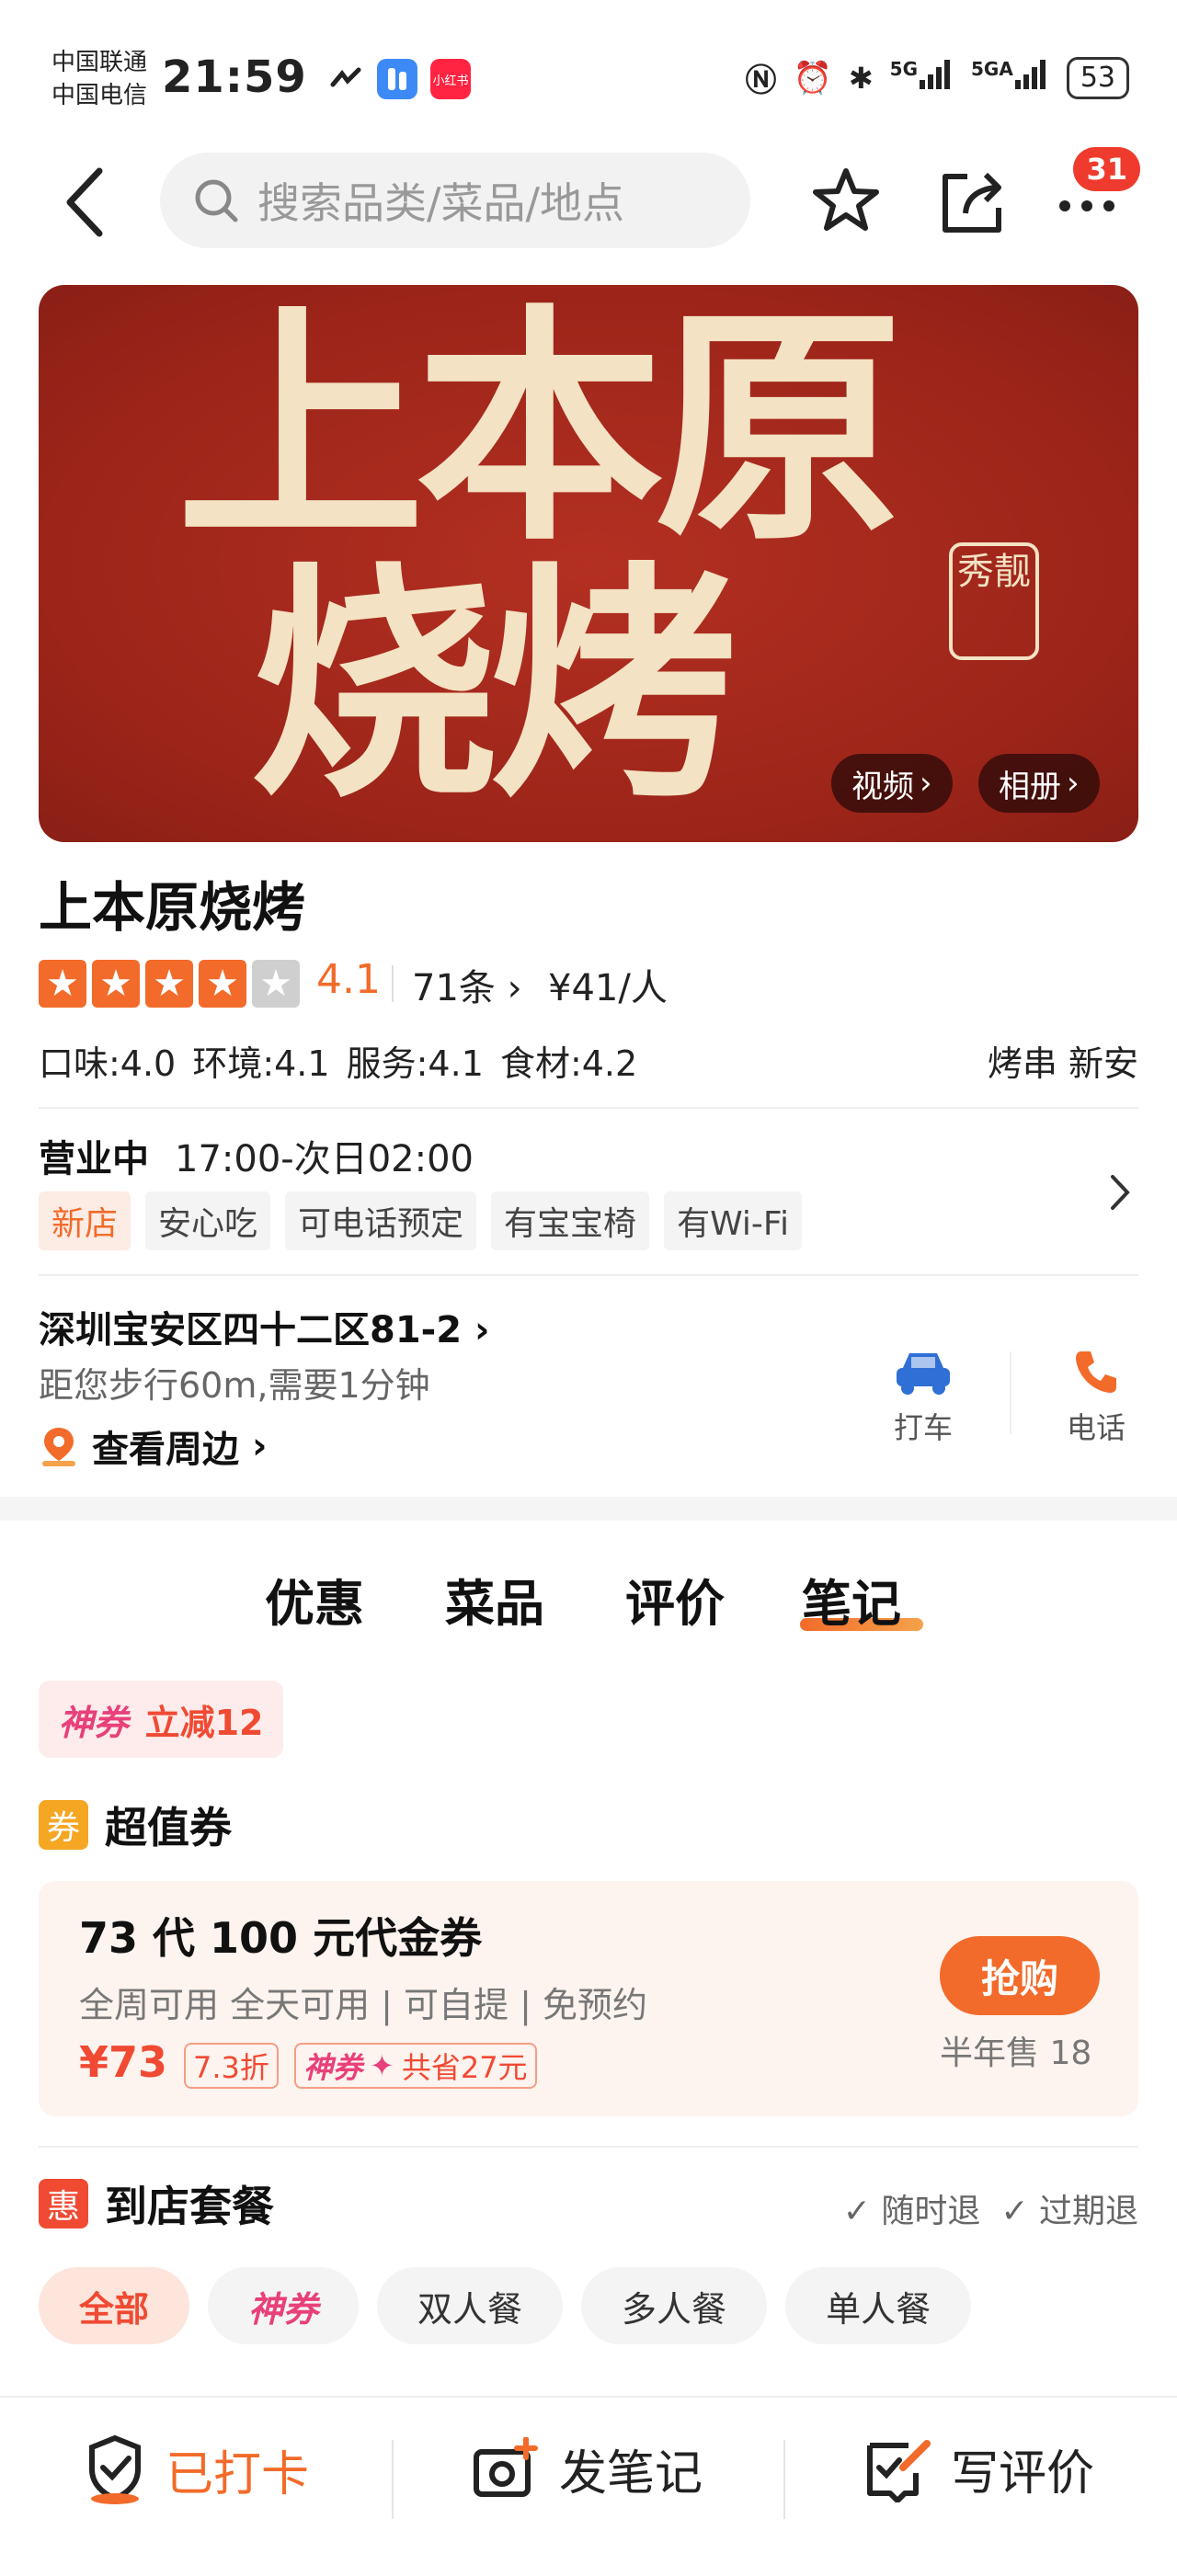  What do you see at coordinates (493, 685) in the screenshot?
I see `banner-title-line2: 烧烤` at bounding box center [493, 685].